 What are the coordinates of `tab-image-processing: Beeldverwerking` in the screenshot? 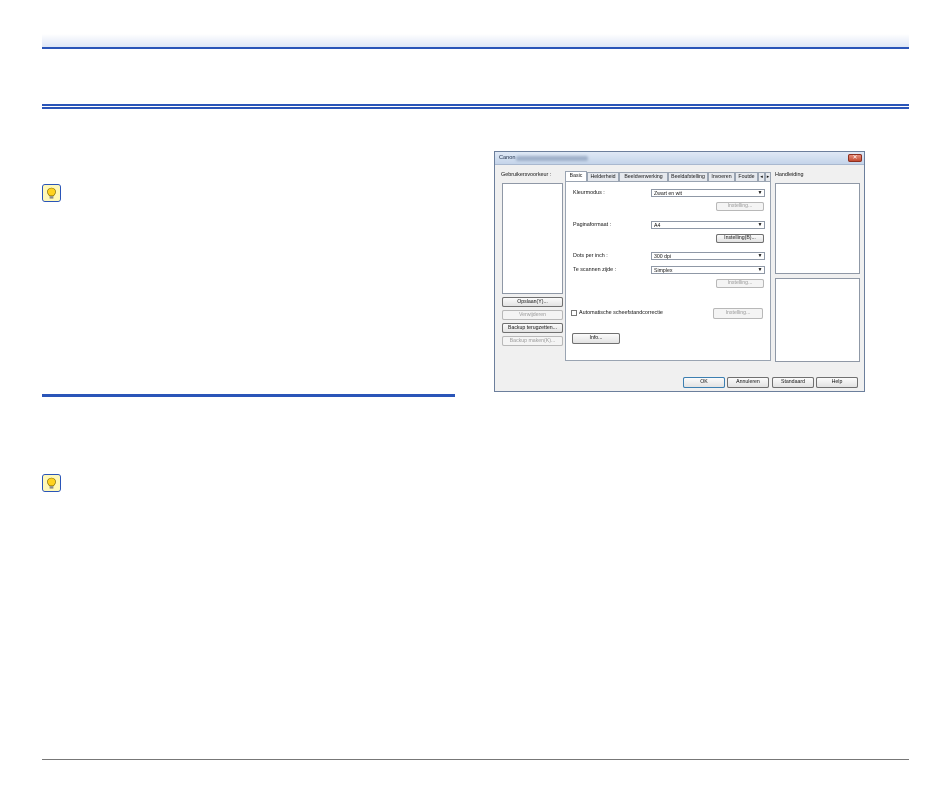 It's located at (643, 176).